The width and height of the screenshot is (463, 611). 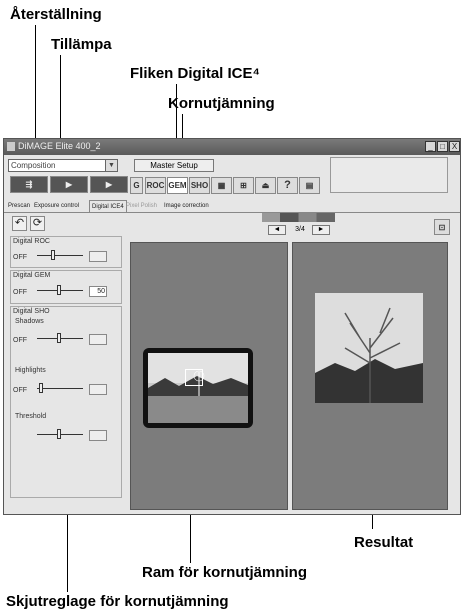 I want to click on roc-off-label: OFF, so click(x=20, y=257).